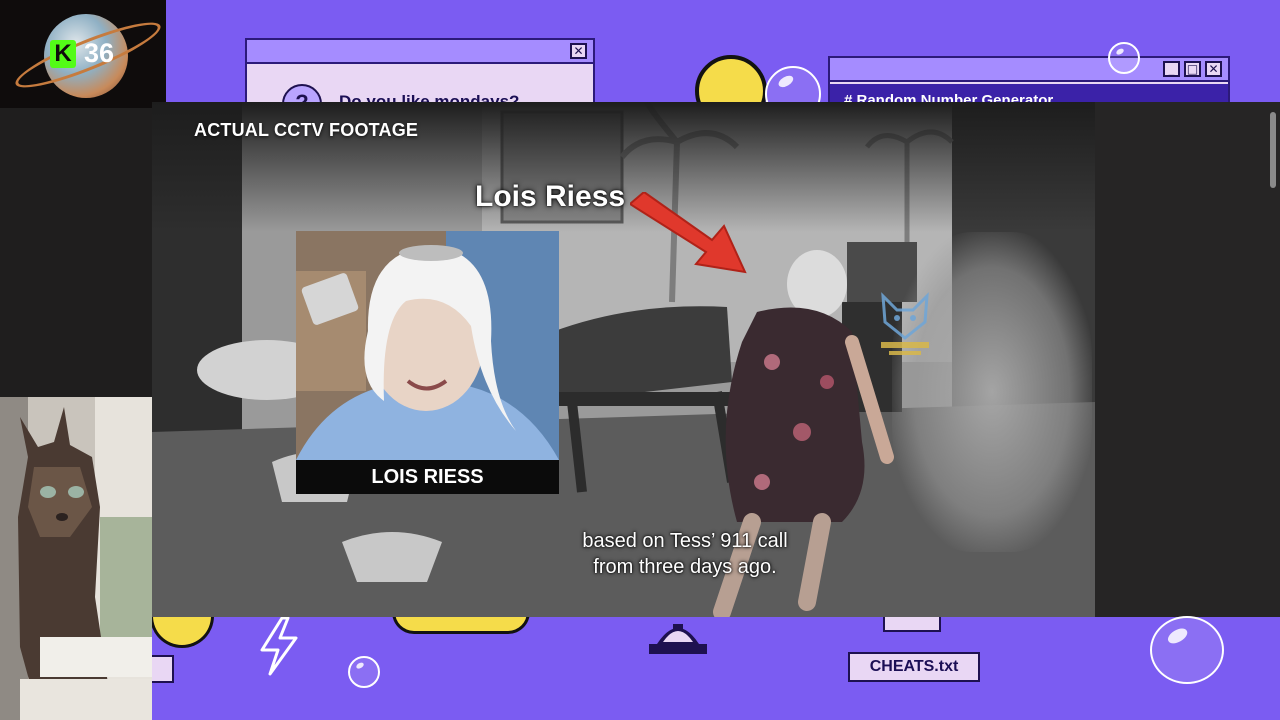 Image resolution: width=1280 pixels, height=720 pixels. I want to click on window-titlebar: _ □ ✕, so click(1029, 70).